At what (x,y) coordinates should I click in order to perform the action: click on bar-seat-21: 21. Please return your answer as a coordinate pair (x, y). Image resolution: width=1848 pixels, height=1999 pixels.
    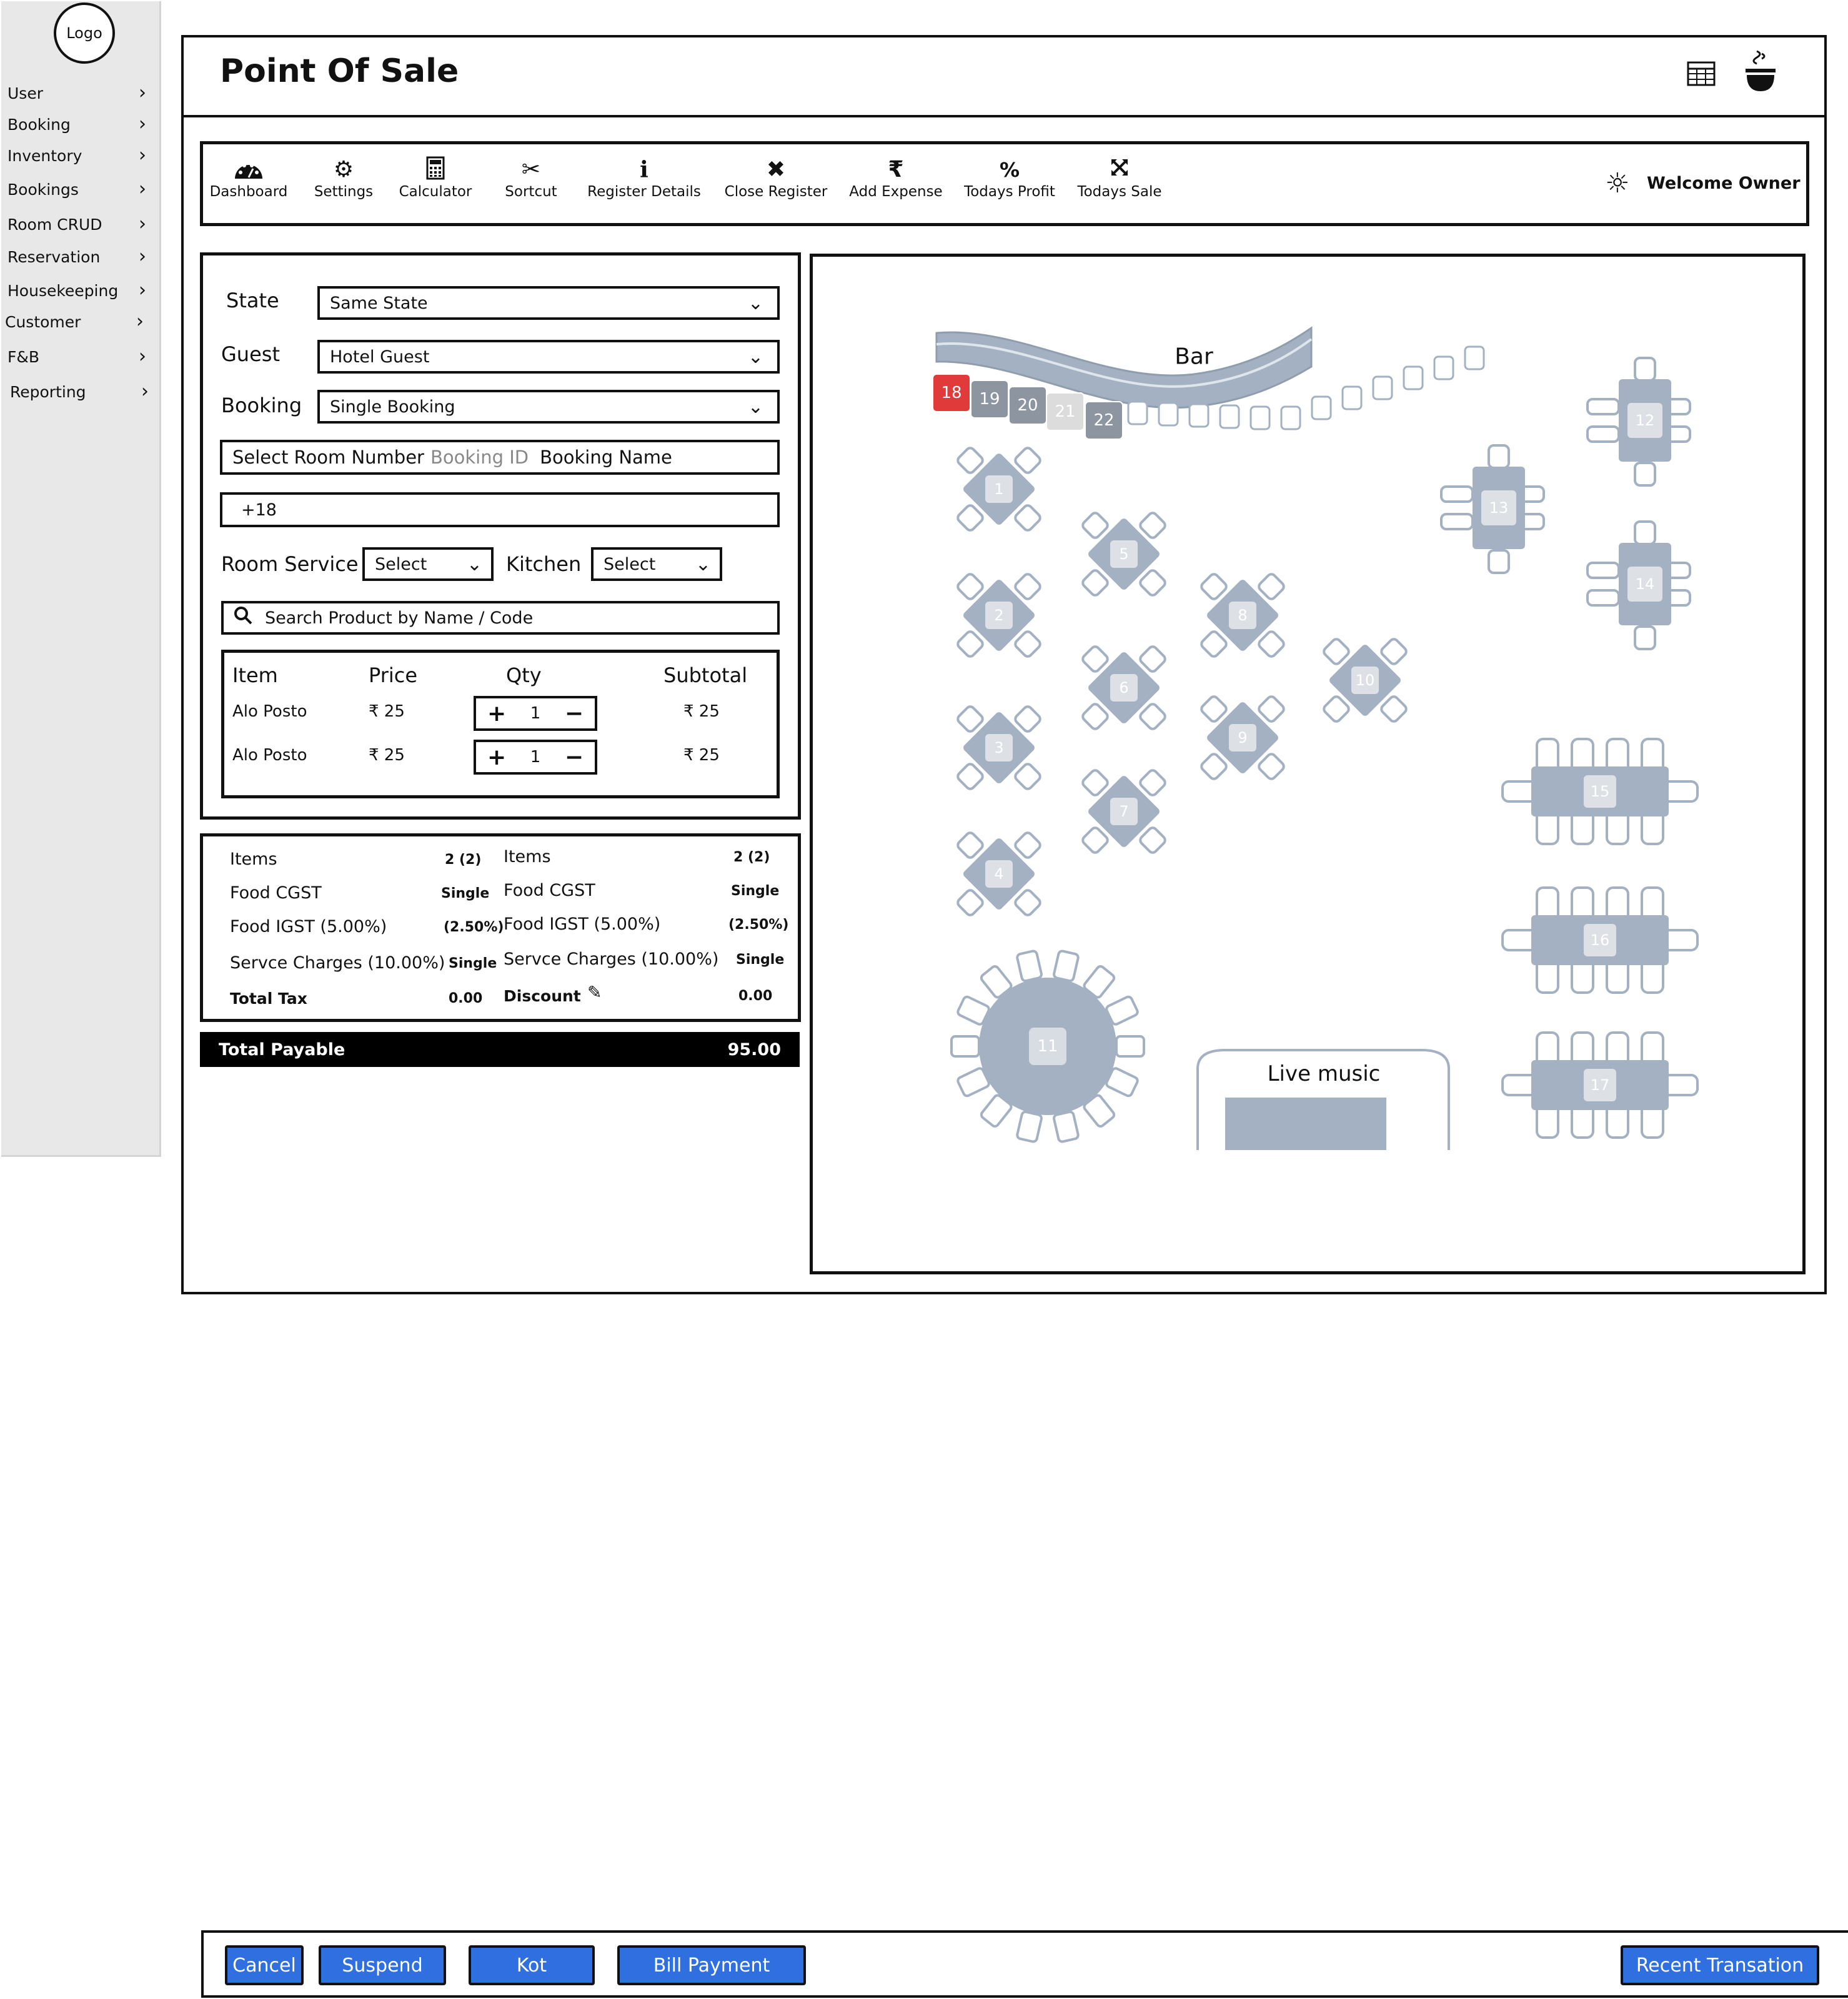
    Looking at the image, I should click on (1066, 411).